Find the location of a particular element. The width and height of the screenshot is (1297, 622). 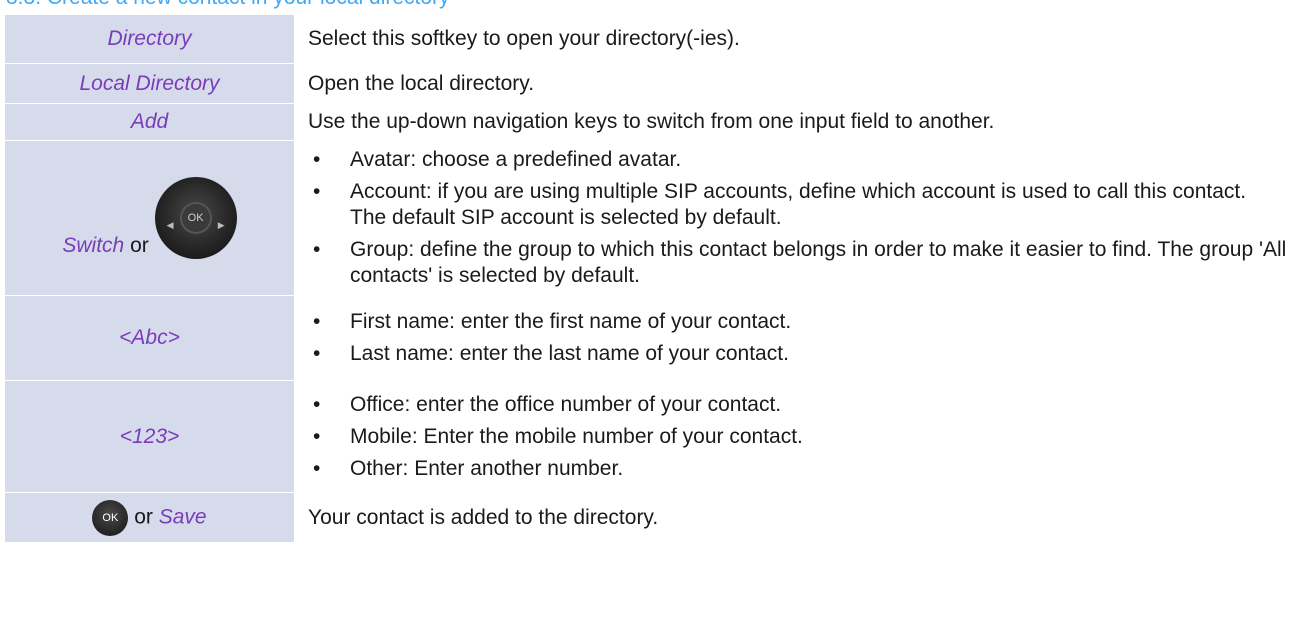

list-item: Other: Enter another number. is located at coordinates (797, 469).